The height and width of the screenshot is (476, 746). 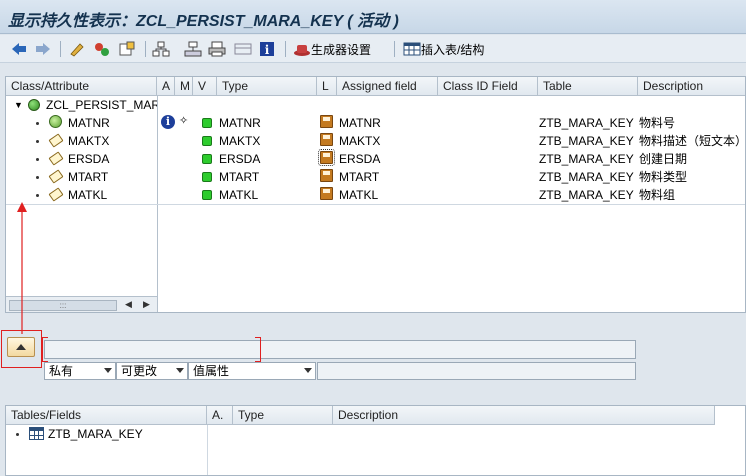 What do you see at coordinates (387, 86) in the screenshot?
I see `col-assigned-field: Assigned field` at bounding box center [387, 86].